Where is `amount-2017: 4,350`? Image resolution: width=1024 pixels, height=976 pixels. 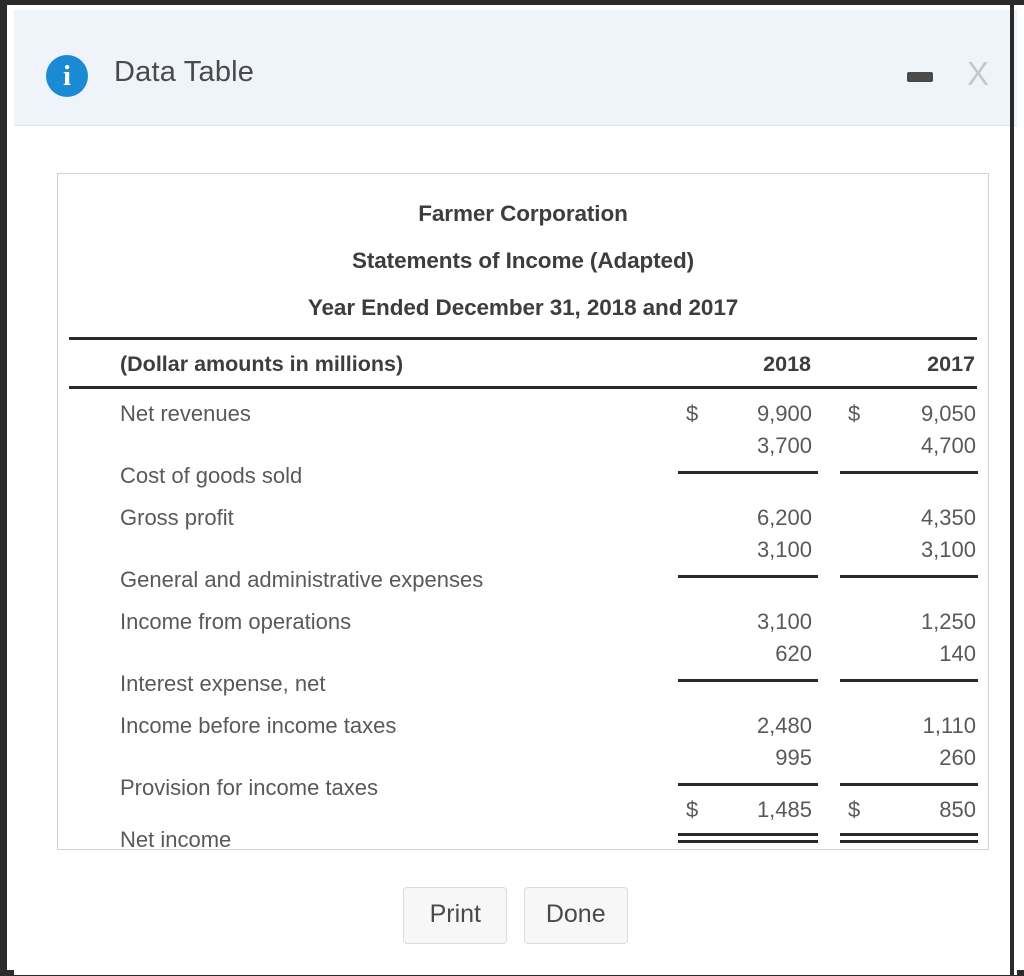 amount-2017: 4,350 is located at coordinates (948, 517).